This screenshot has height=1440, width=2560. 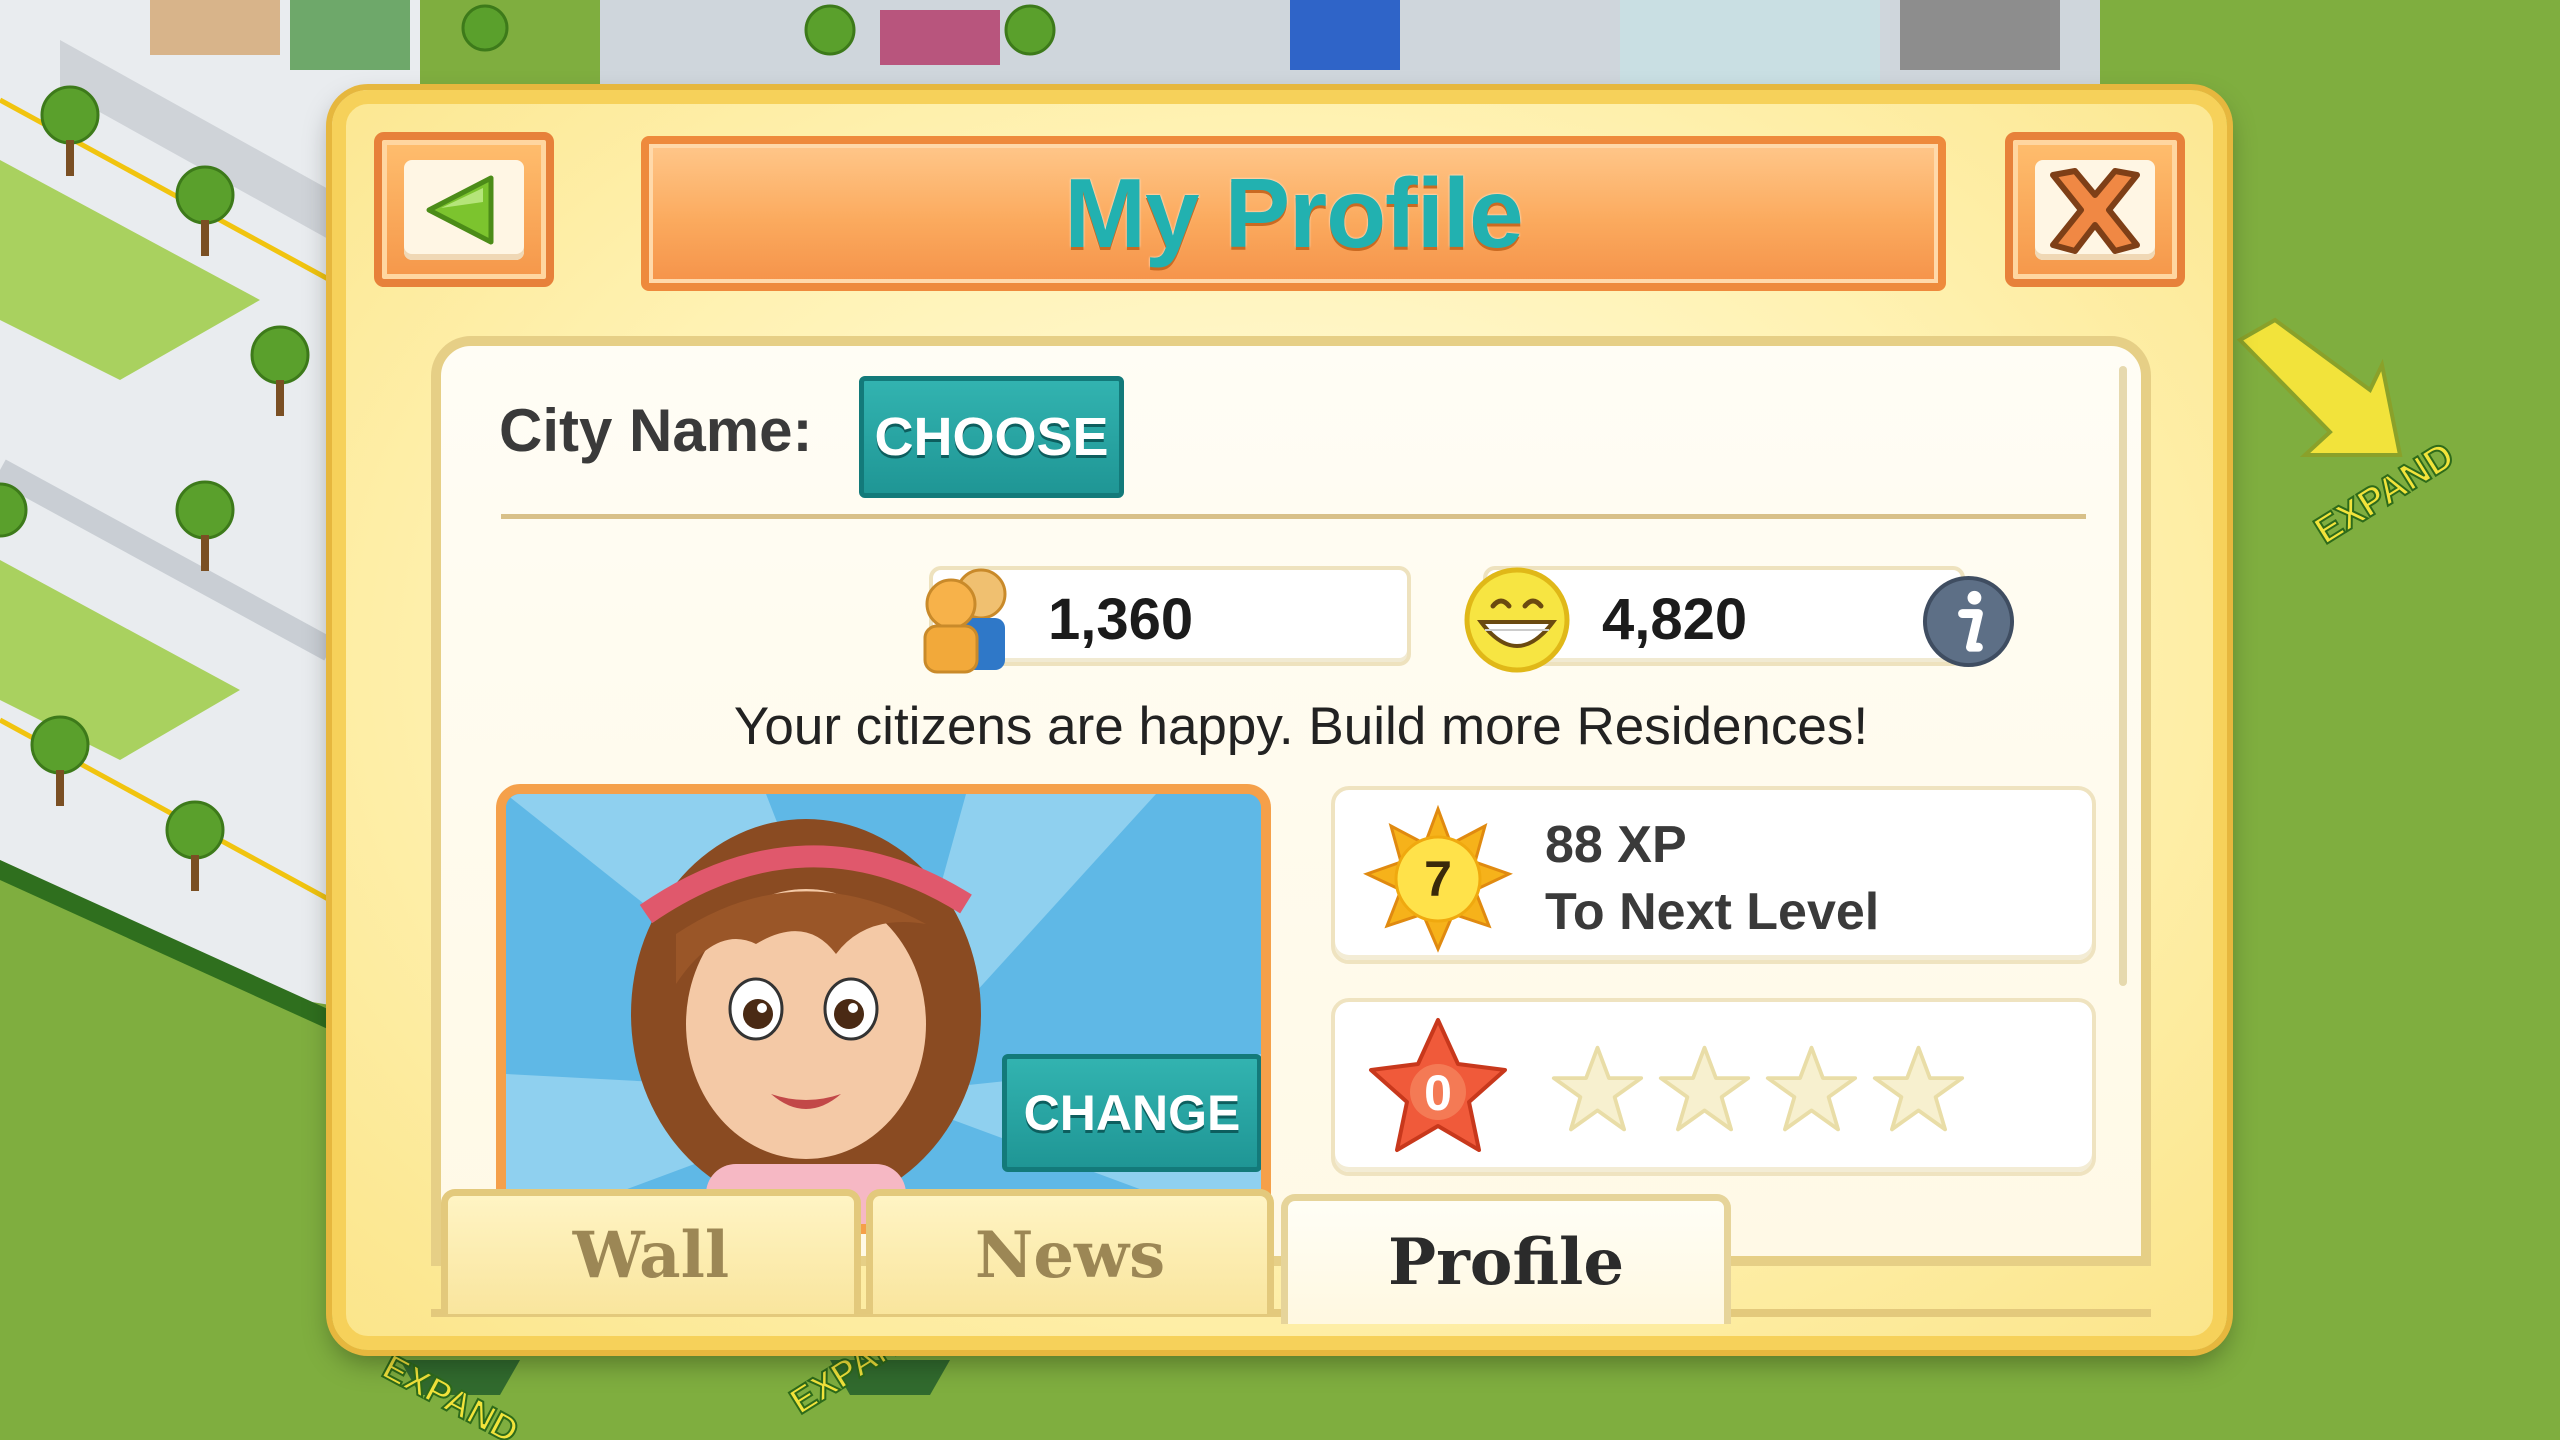 I want to click on divider, so click(x=1293, y=516).